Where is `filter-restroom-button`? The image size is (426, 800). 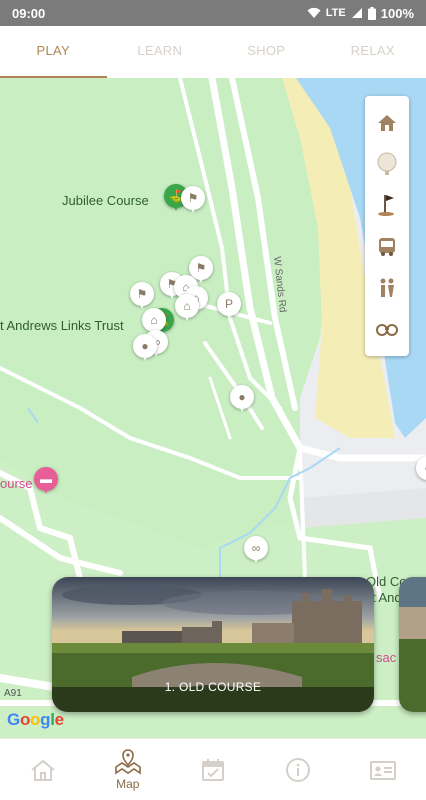 filter-restroom-button is located at coordinates (387, 288).